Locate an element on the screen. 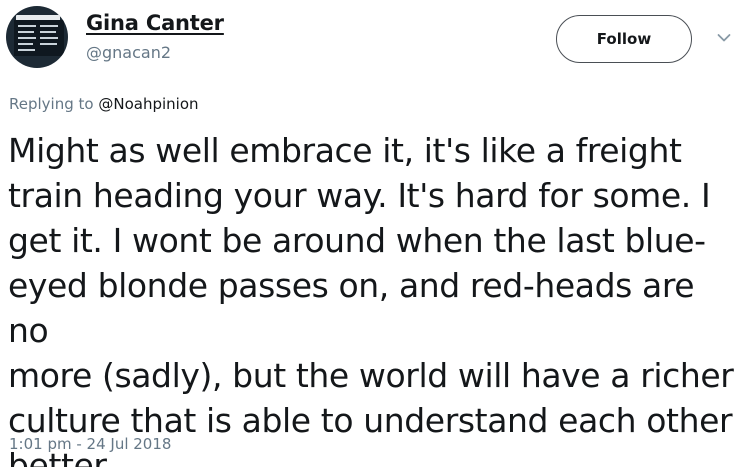 The image size is (750, 467). replying-to: Replying to @Noahpinion is located at coordinates (104, 104).